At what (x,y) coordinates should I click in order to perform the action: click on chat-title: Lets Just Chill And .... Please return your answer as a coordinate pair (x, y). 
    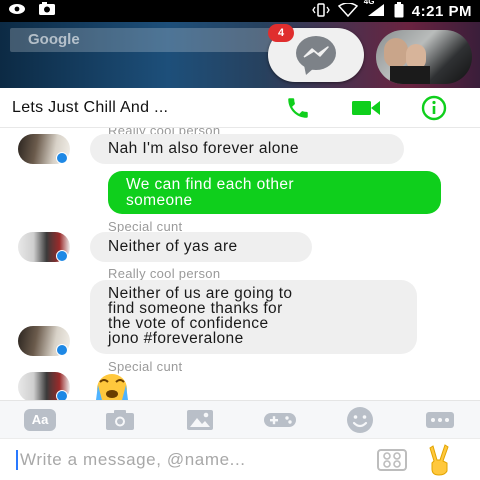
    Looking at the image, I should click on (138, 108).